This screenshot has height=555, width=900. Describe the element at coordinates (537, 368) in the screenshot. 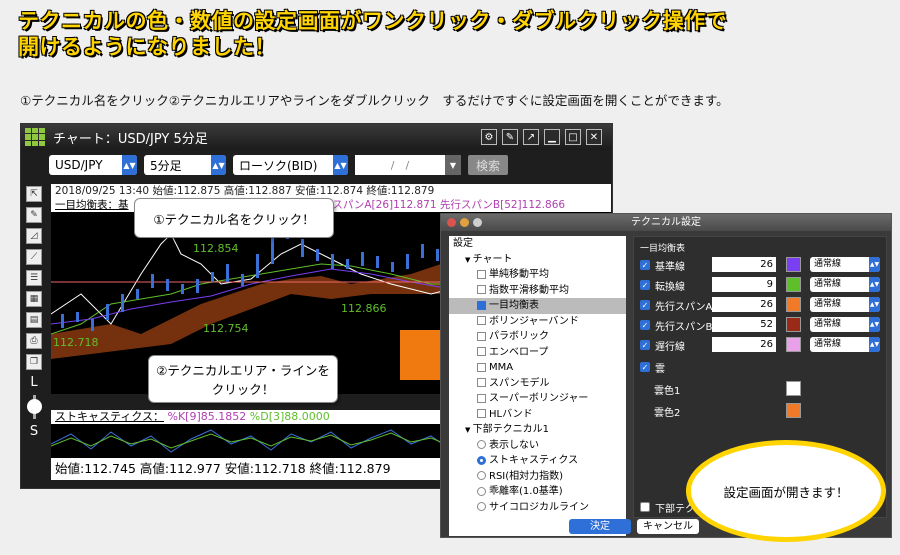

I see `tree-item: MMA` at that location.